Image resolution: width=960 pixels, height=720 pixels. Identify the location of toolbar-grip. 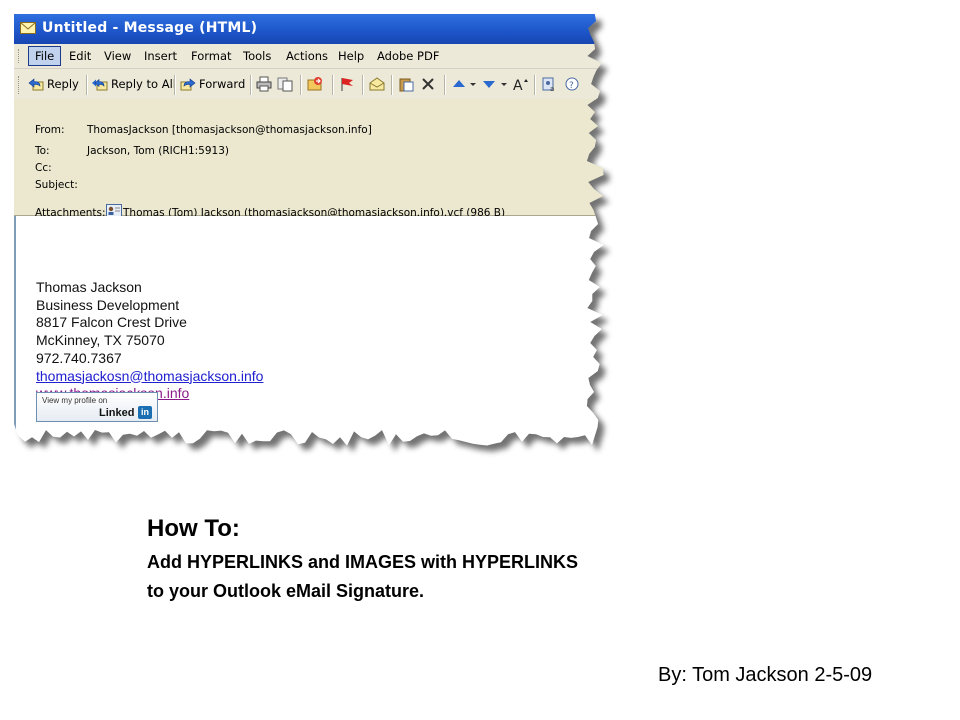
(20, 85).